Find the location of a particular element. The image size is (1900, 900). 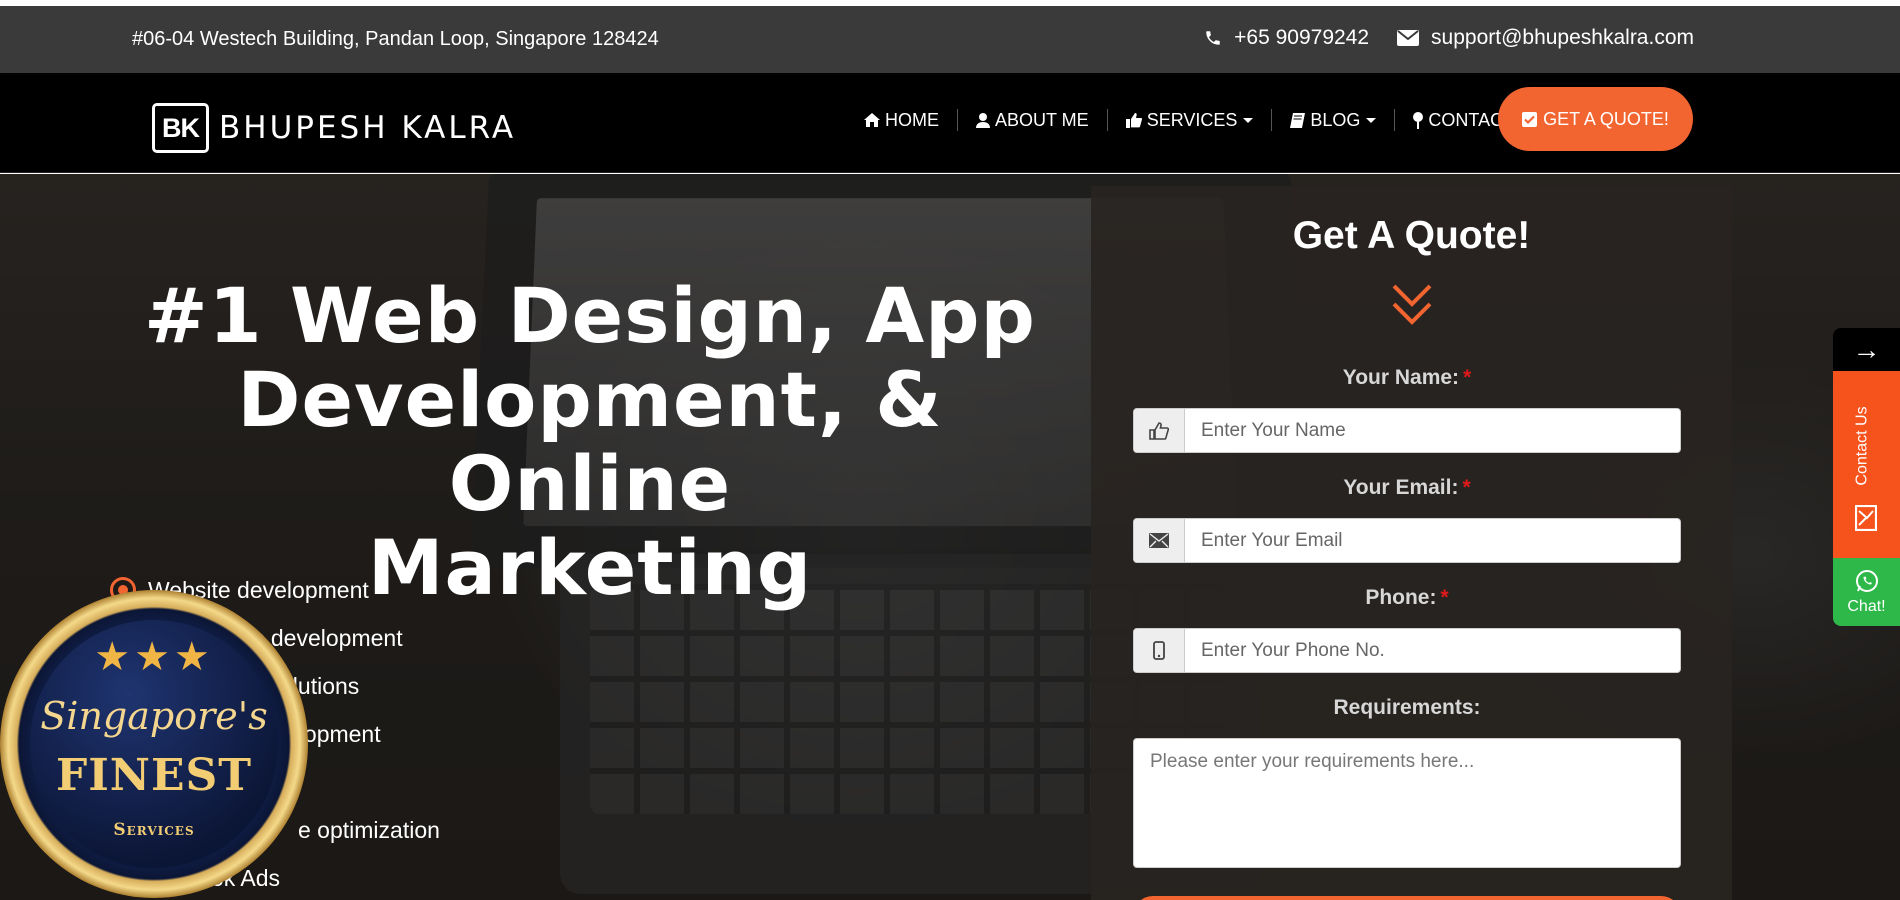

contact-us-label: Contact Us is located at coordinates (1863, 446).